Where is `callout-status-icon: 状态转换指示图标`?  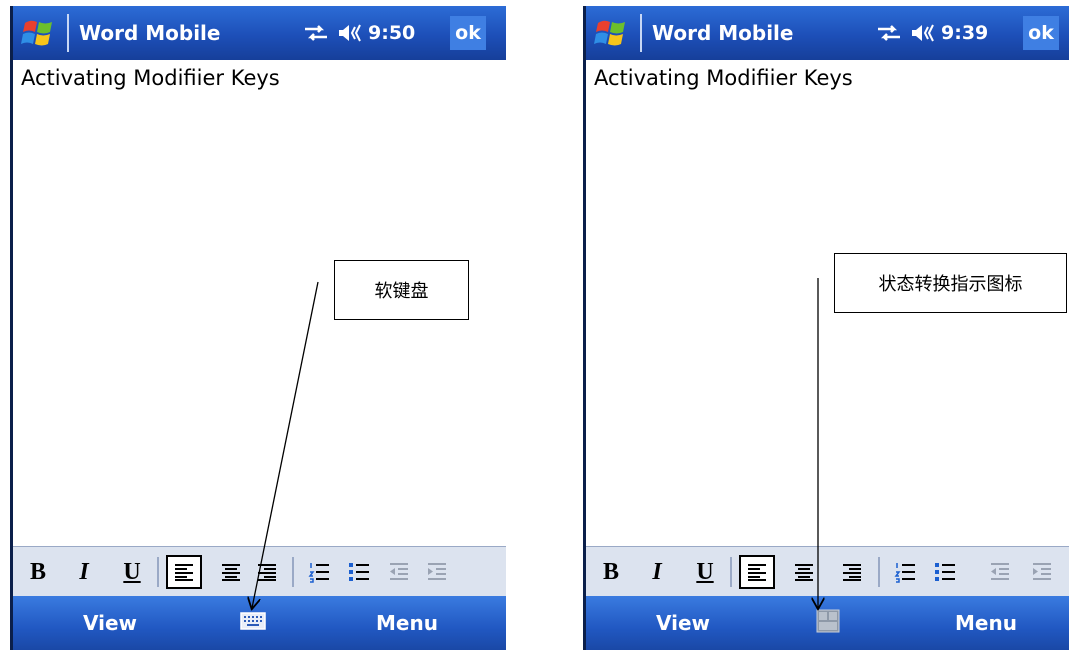
callout-status-icon: 状态转换指示图标 is located at coordinates (950, 283).